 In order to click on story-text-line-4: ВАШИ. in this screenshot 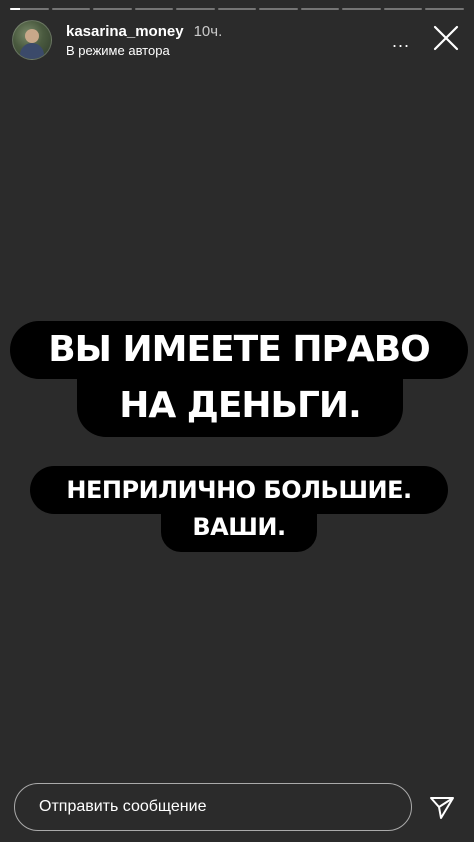, I will do `click(239, 532)`.